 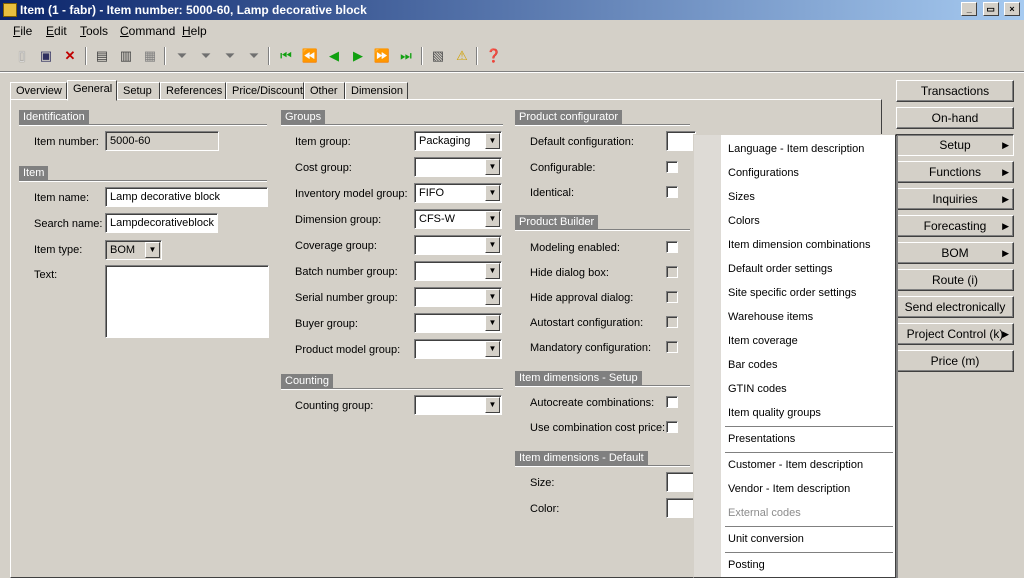 What do you see at coordinates (92, 90) in the screenshot?
I see `tab-general: General` at bounding box center [92, 90].